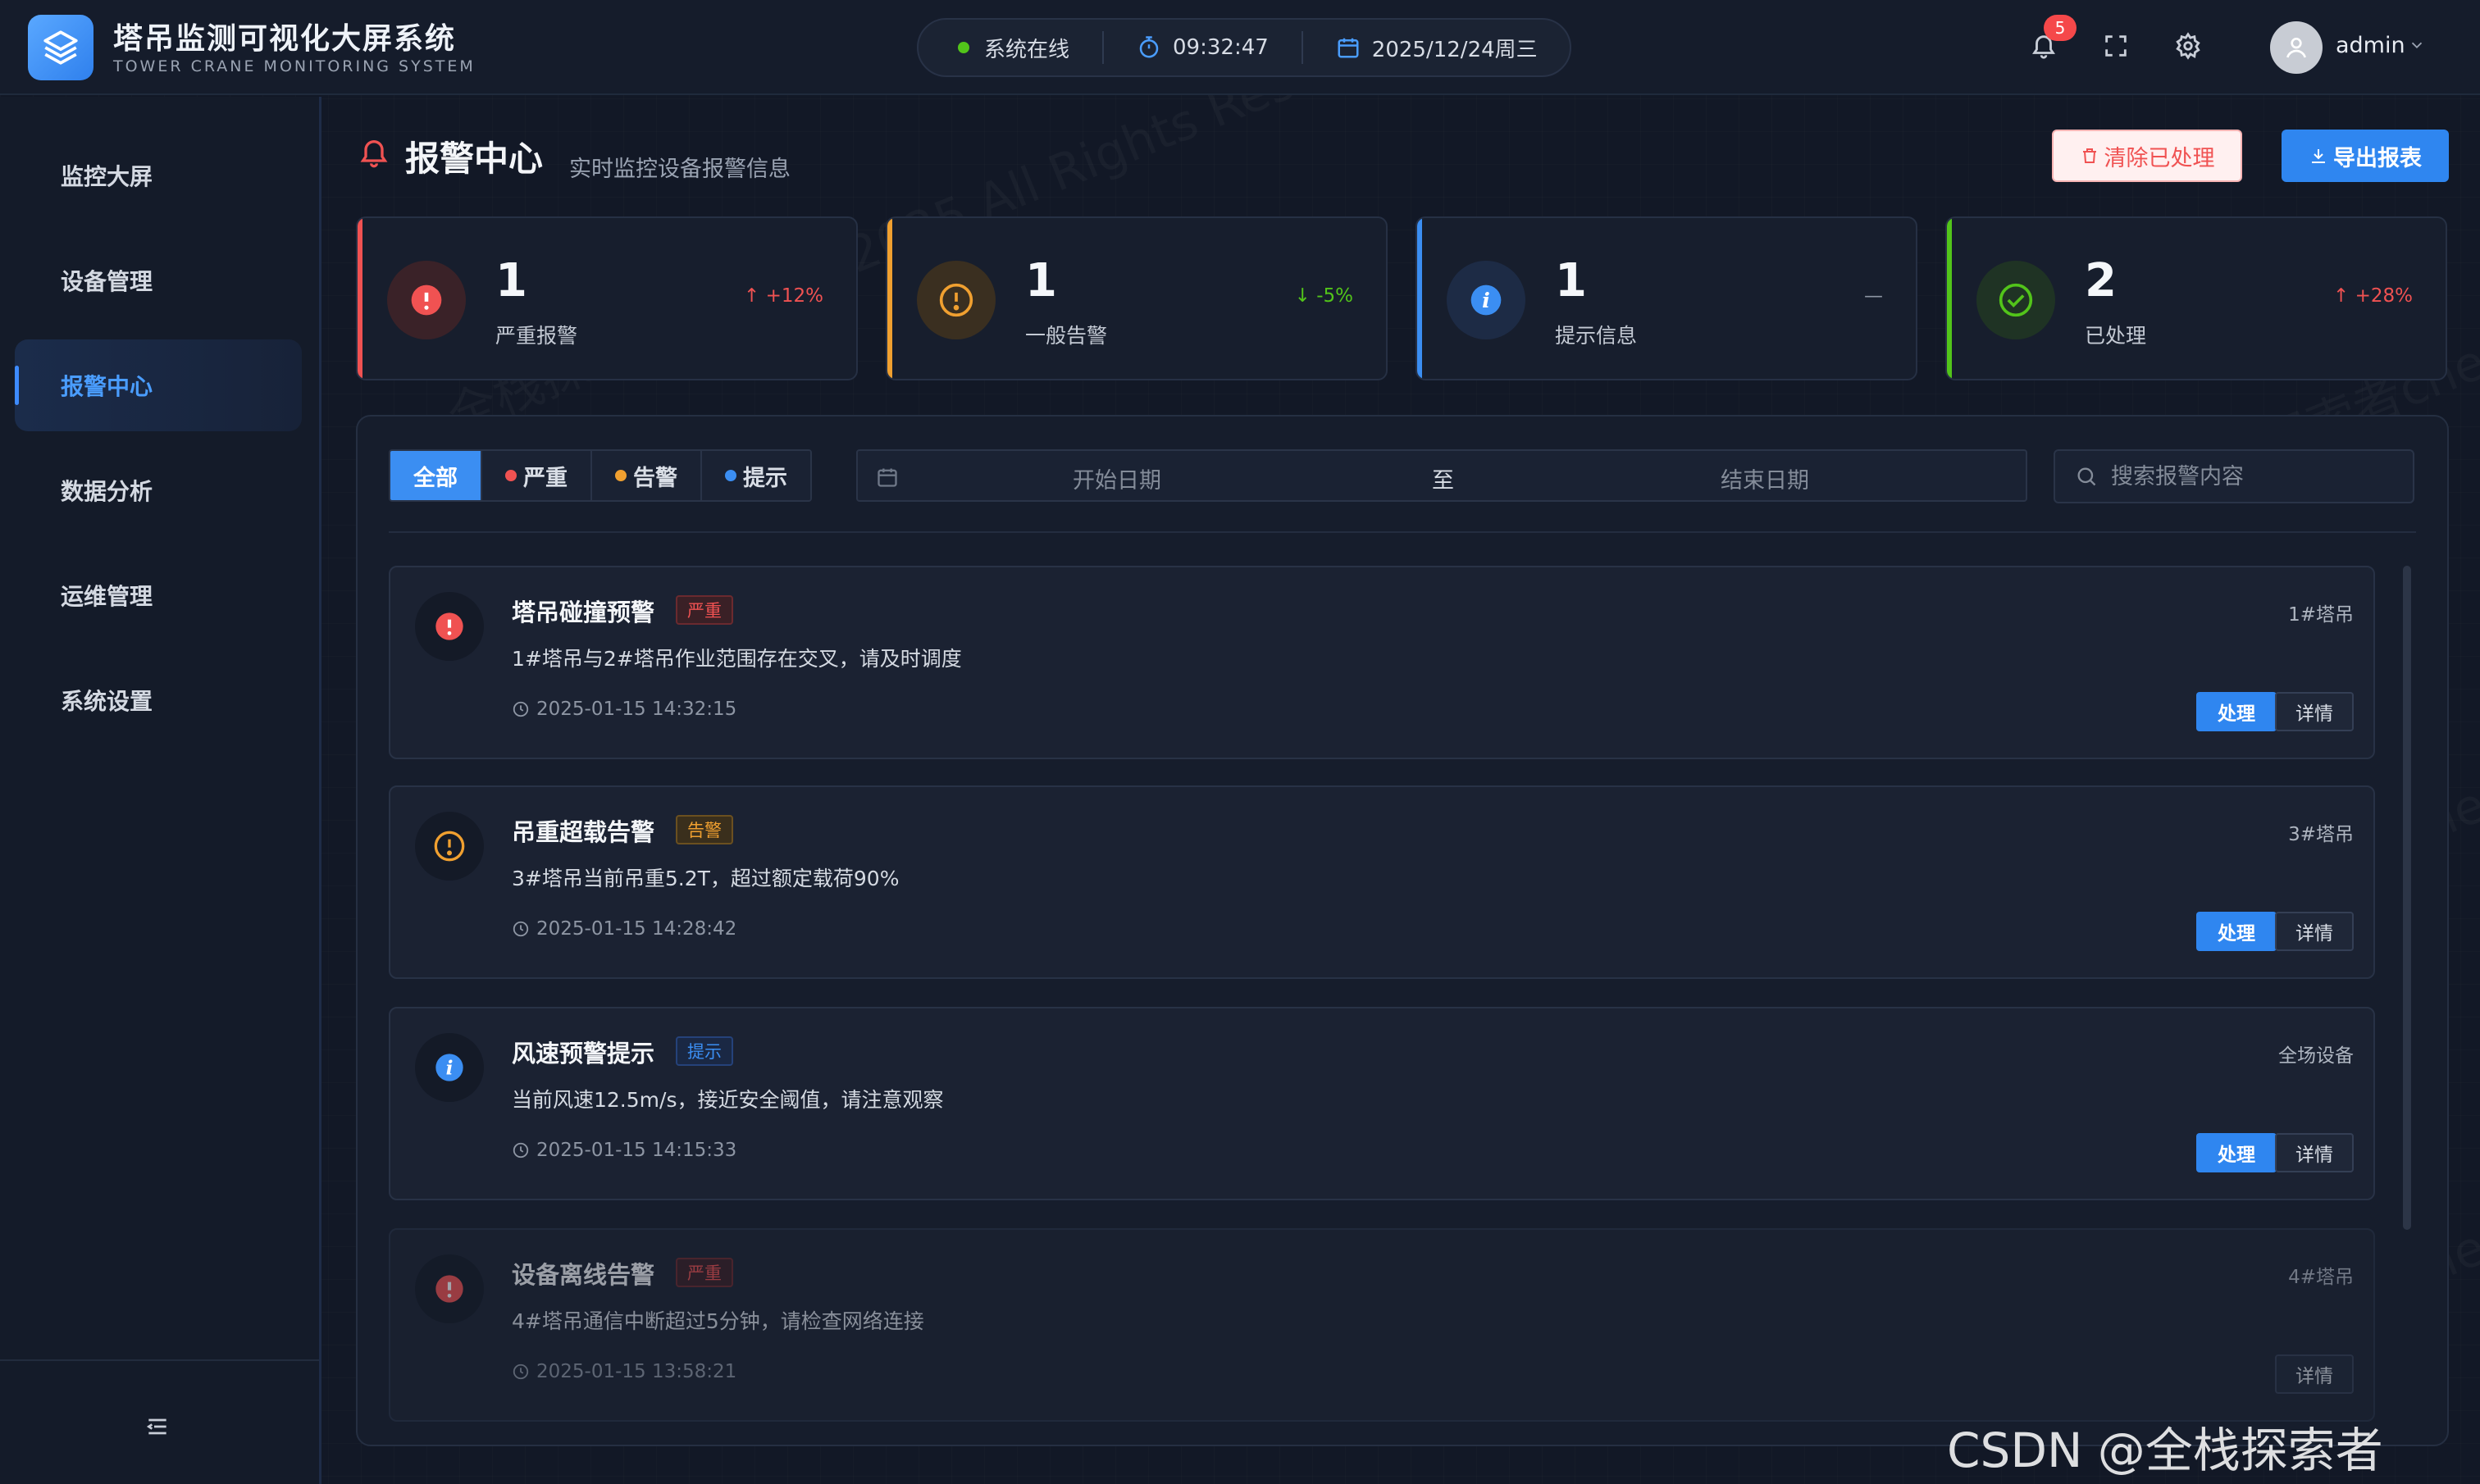 The width and height of the screenshot is (2480, 1484). What do you see at coordinates (1443, 481) in the screenshot?
I see `range-separator: 至` at bounding box center [1443, 481].